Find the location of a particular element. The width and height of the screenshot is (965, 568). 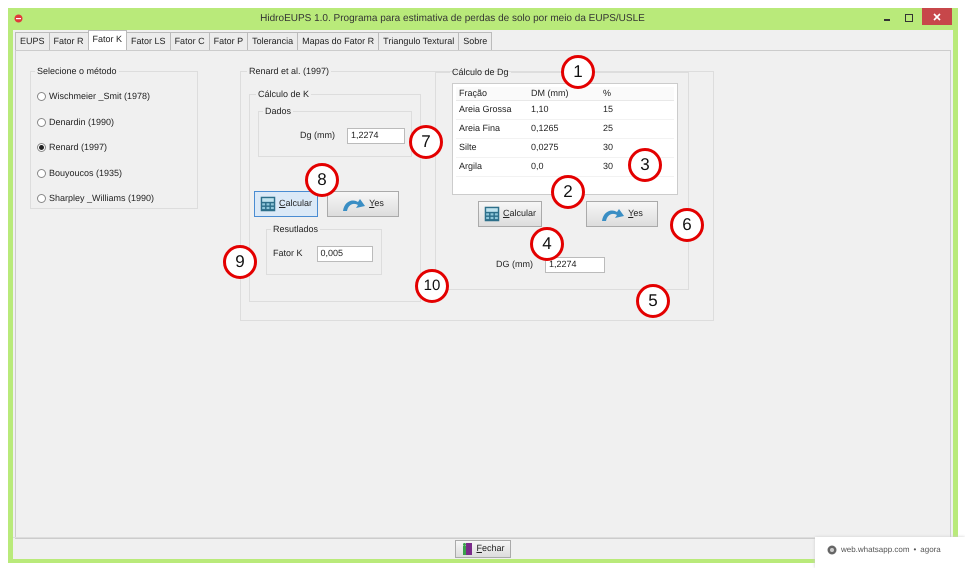

group-title: Resutlados is located at coordinates (296, 229).